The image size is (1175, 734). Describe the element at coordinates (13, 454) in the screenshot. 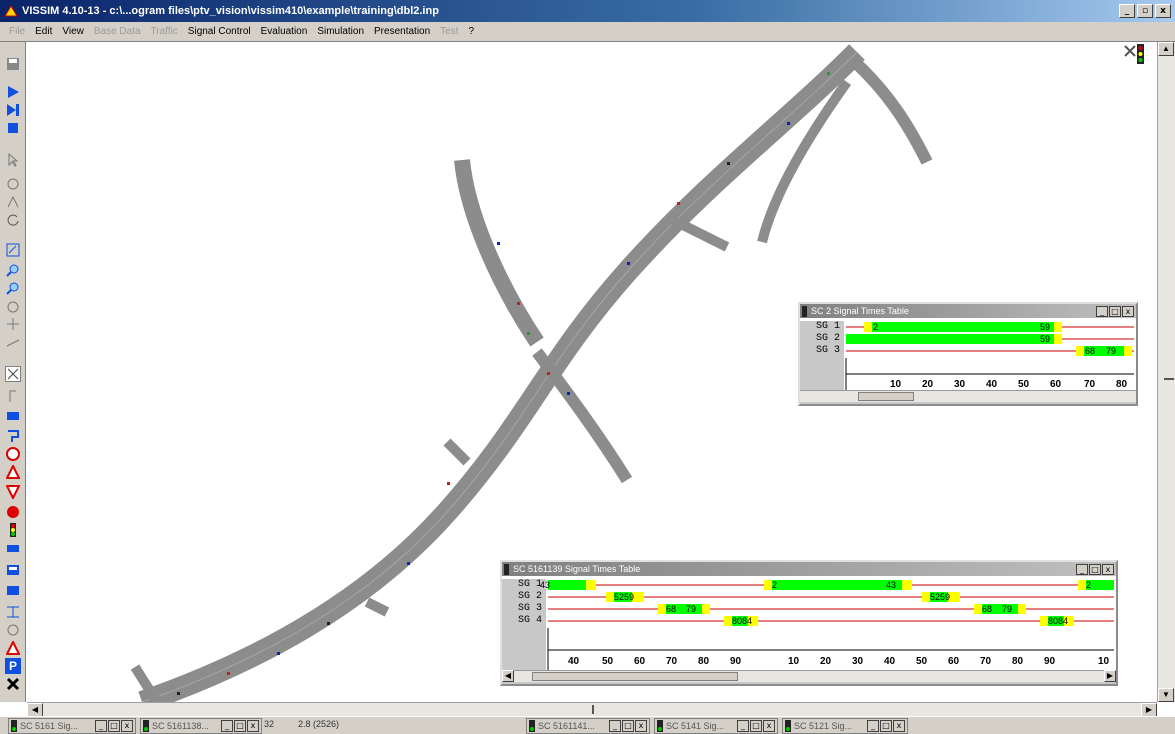

I see `speed-icon` at that location.